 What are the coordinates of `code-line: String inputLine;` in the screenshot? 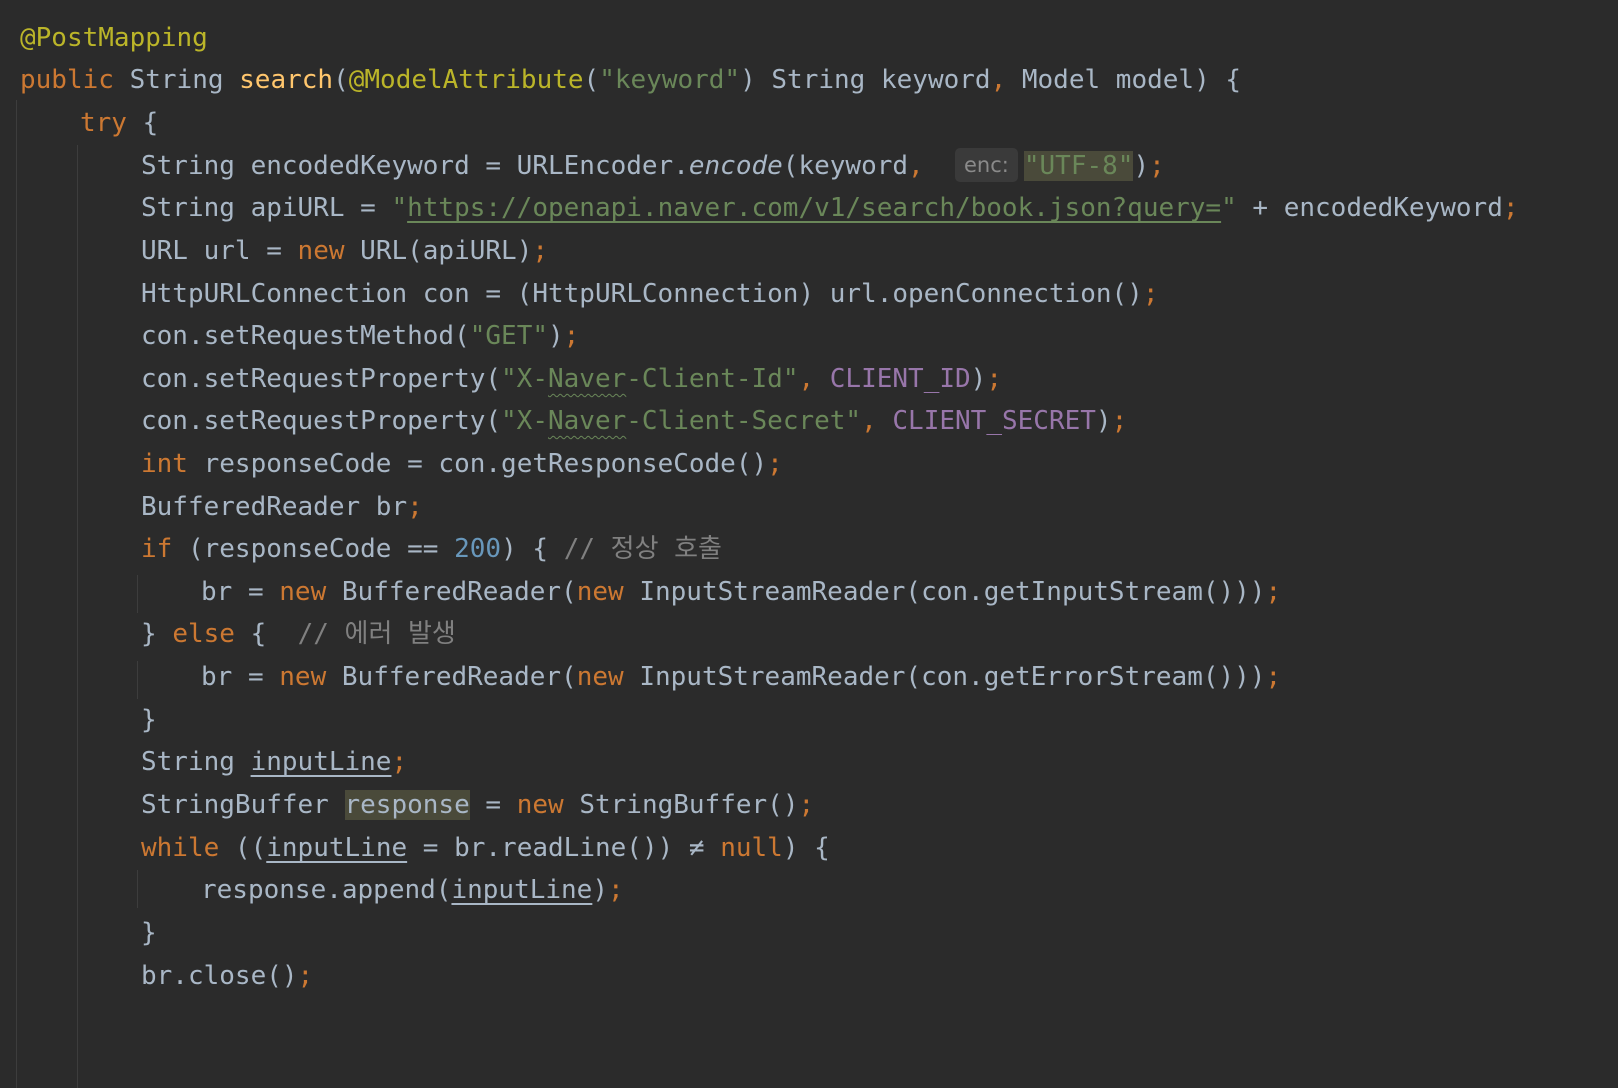 It's located at (274, 762).